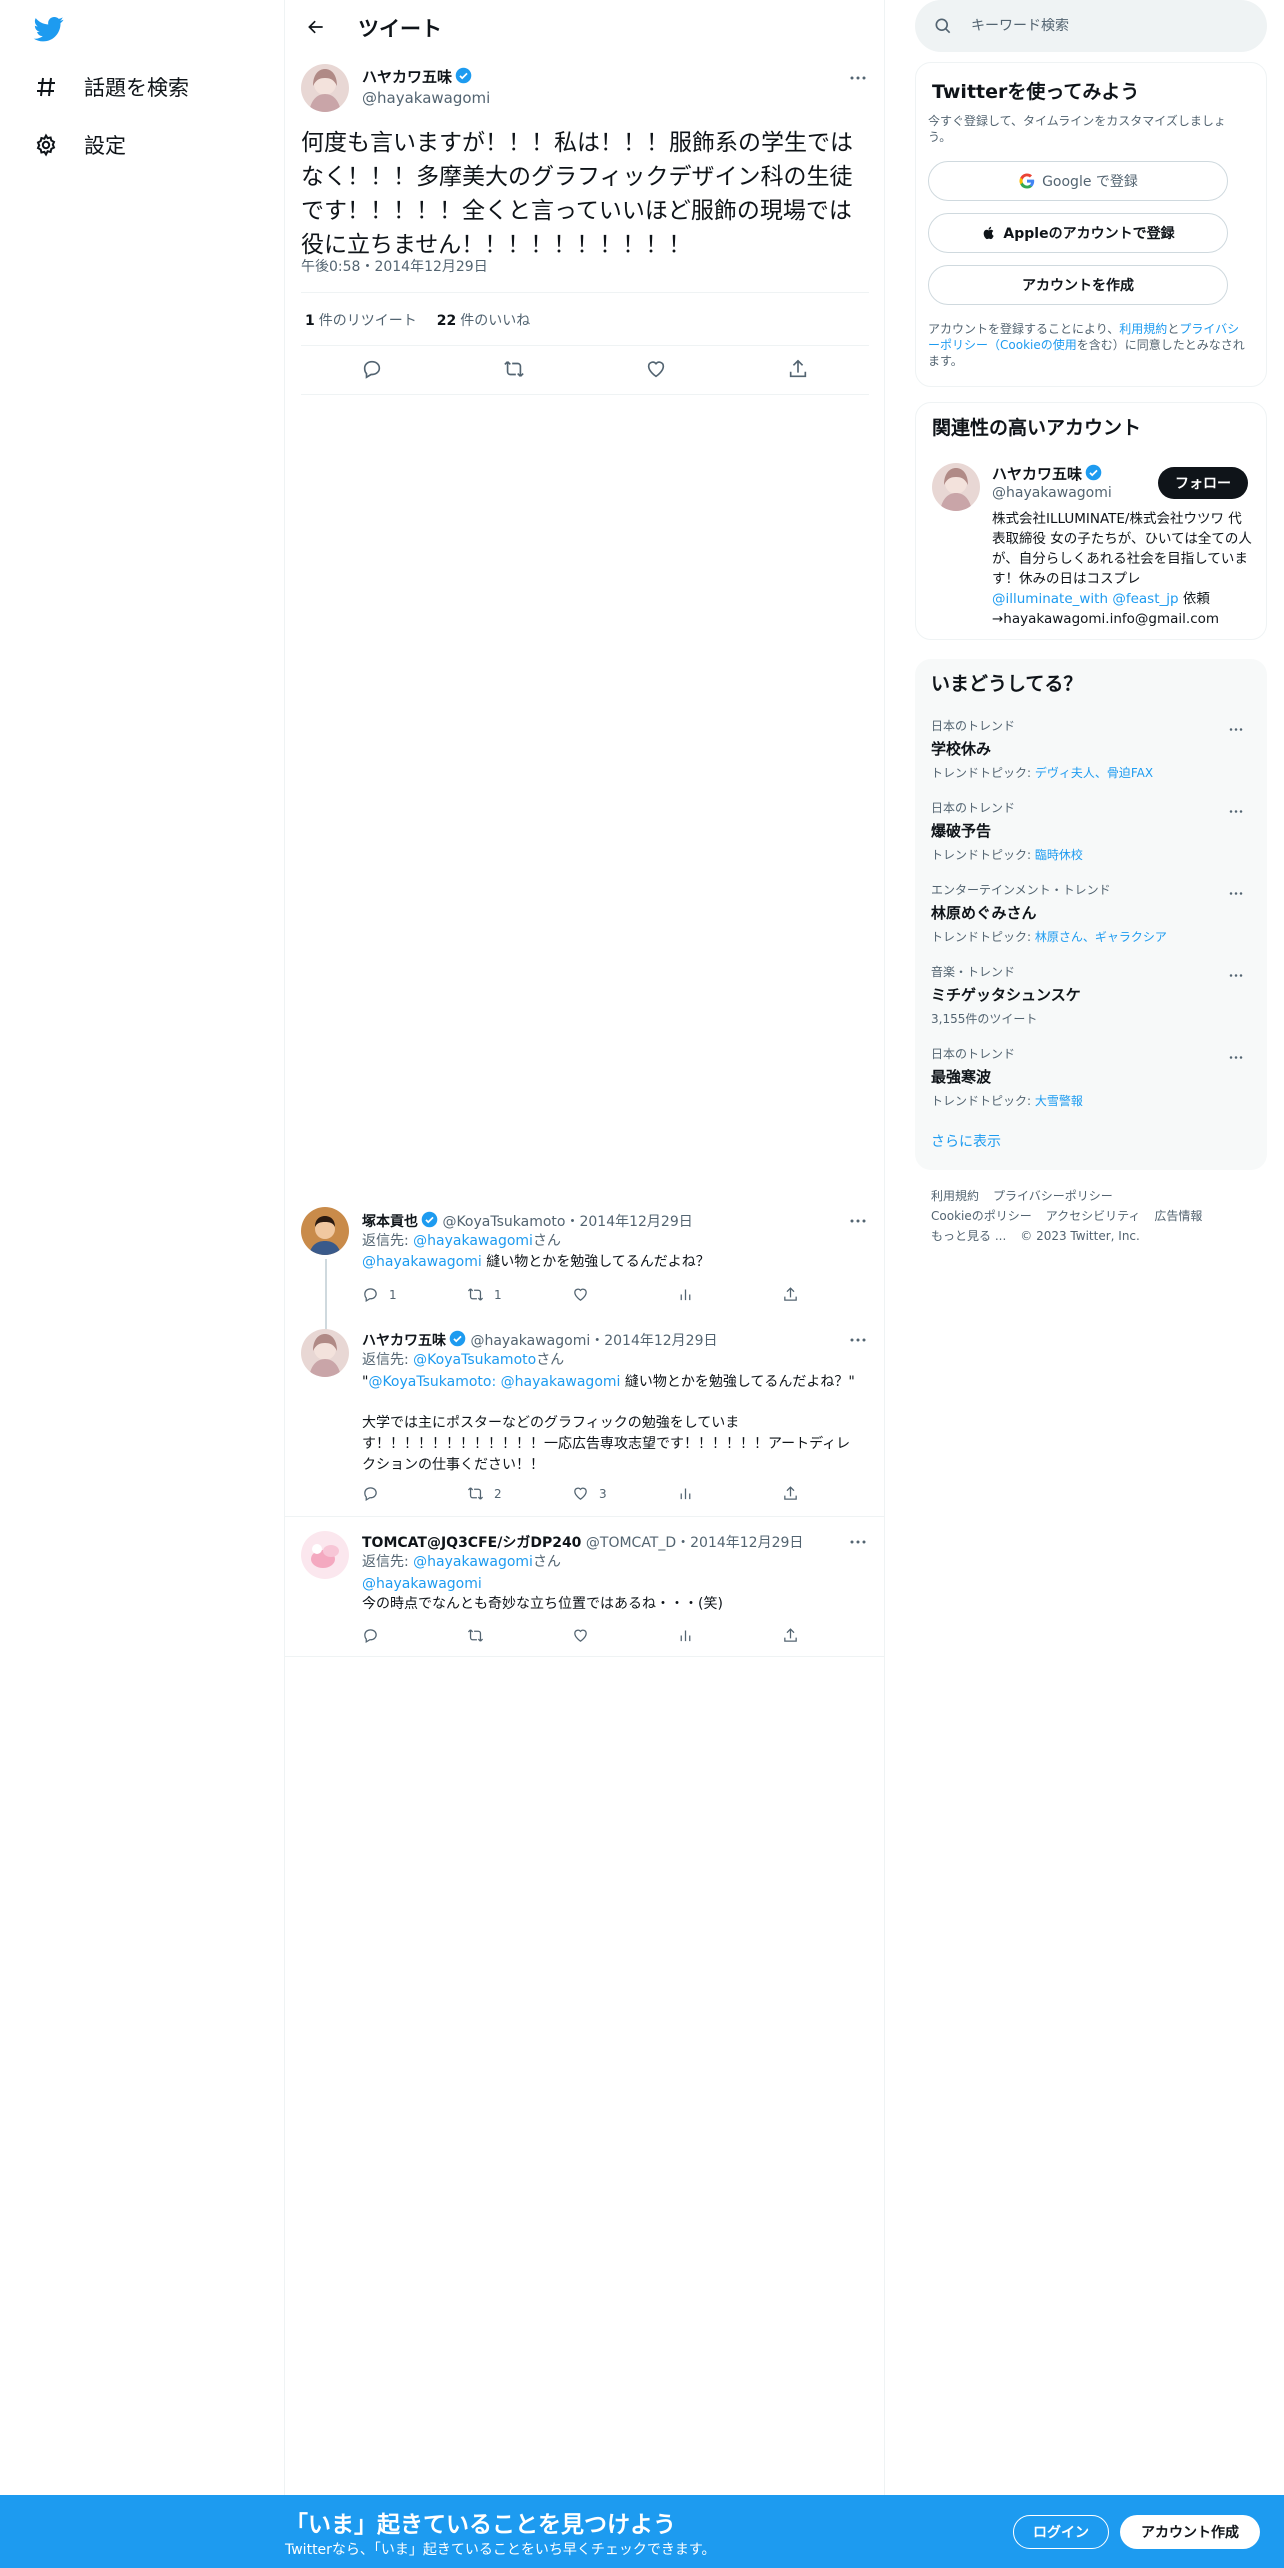 The height and width of the screenshot is (2568, 1284). I want to click on reply-author-handle: @KoyaTsukamoto, so click(503, 1222).